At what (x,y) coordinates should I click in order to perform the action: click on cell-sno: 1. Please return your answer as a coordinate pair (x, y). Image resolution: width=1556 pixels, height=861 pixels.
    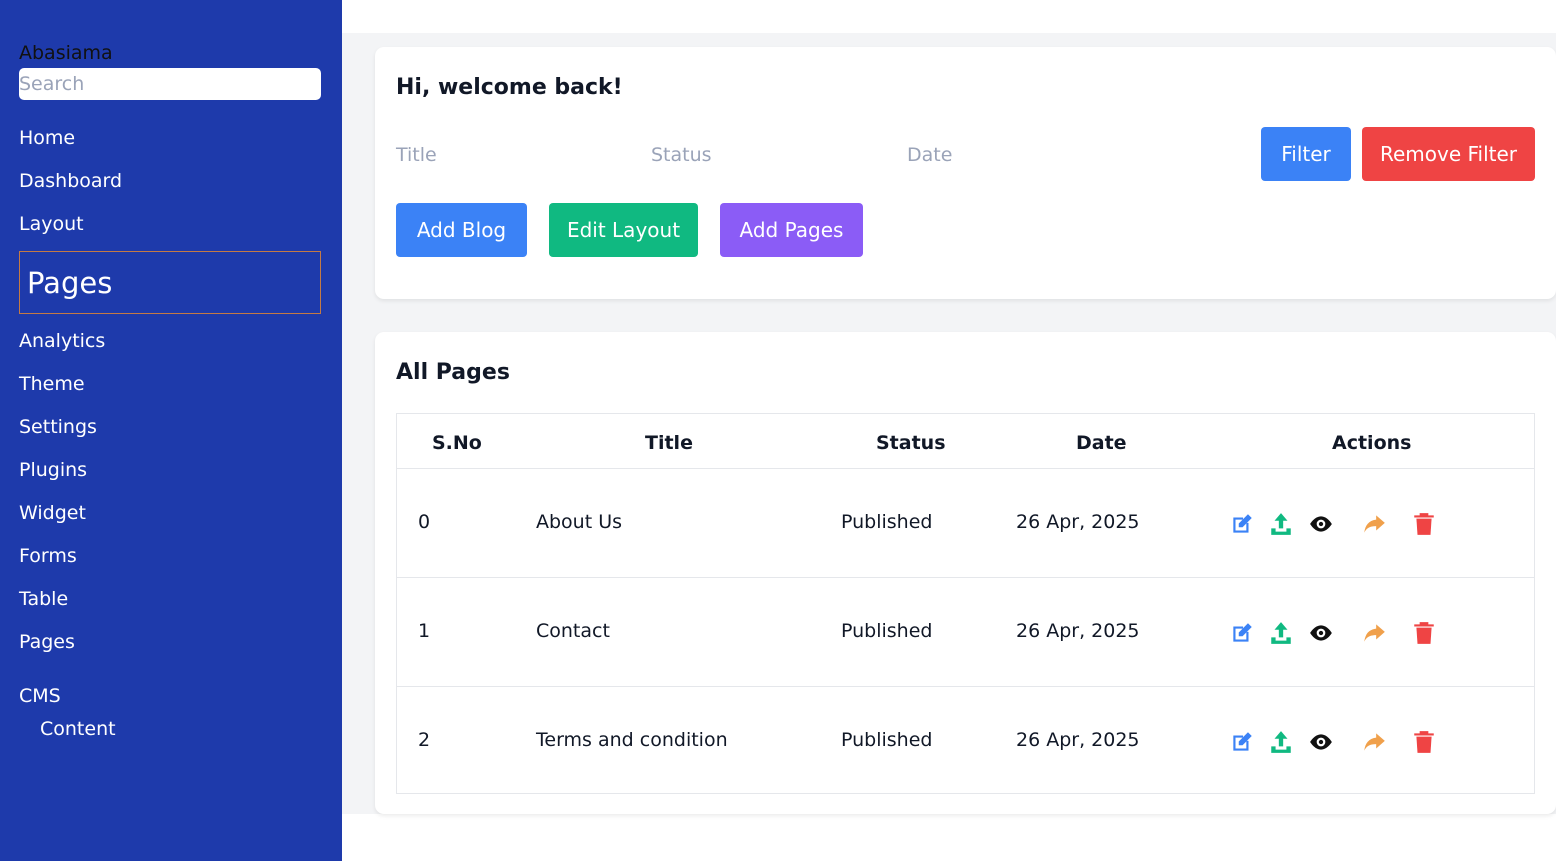
    Looking at the image, I should click on (424, 631).